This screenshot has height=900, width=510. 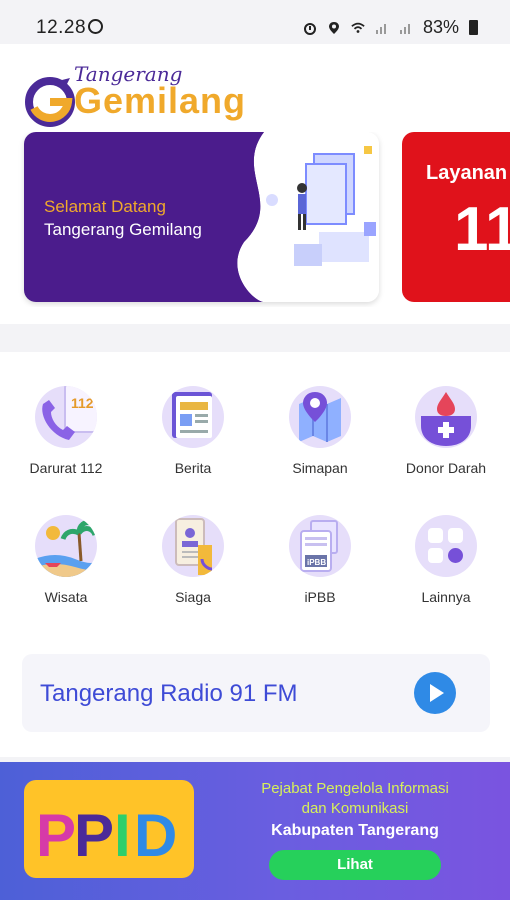 What do you see at coordinates (320, 468) in the screenshot?
I see `menu-label-simapan: Simapan` at bounding box center [320, 468].